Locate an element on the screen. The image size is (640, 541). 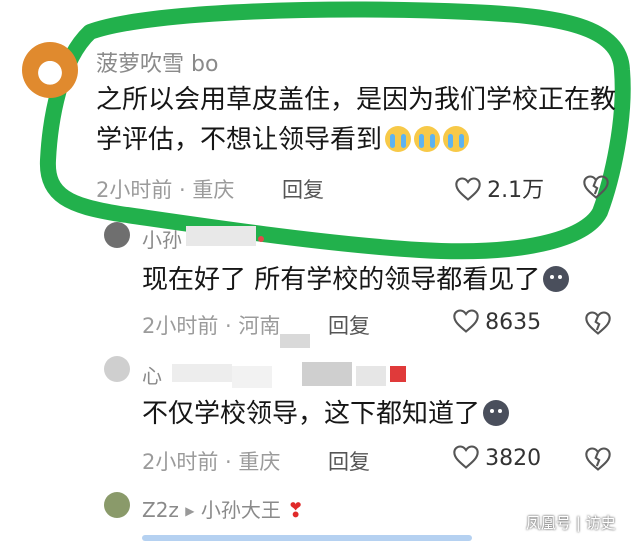
comment-username: Z2z ▶ 小孙大王 ❣ is located at coordinates (223, 508).